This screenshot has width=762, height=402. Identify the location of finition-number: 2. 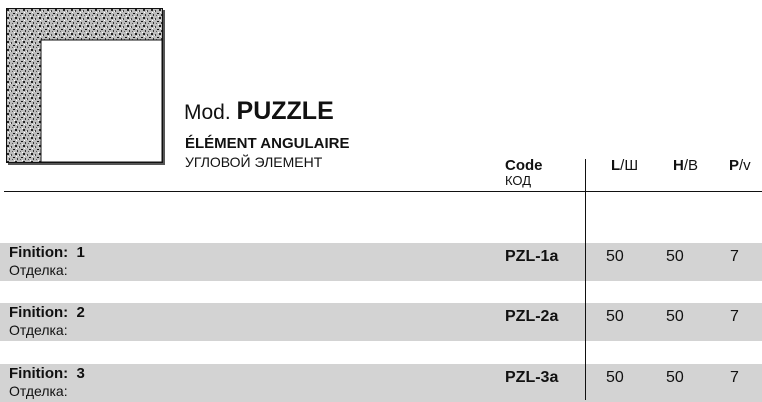
(80, 312).